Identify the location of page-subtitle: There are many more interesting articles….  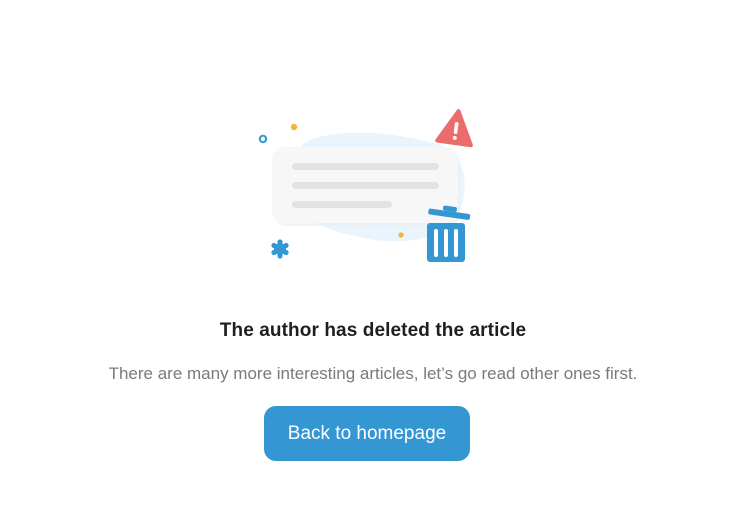
(373, 373).